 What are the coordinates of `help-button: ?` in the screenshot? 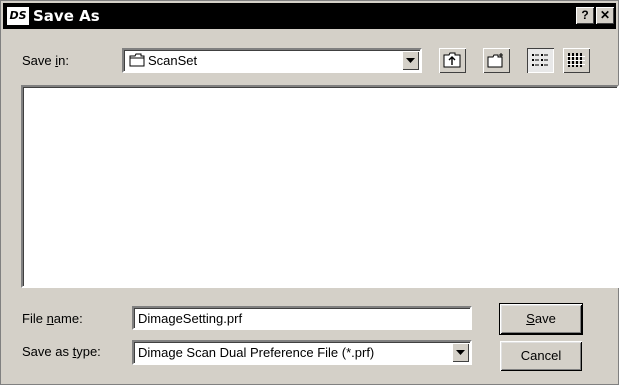 It's located at (585, 15).